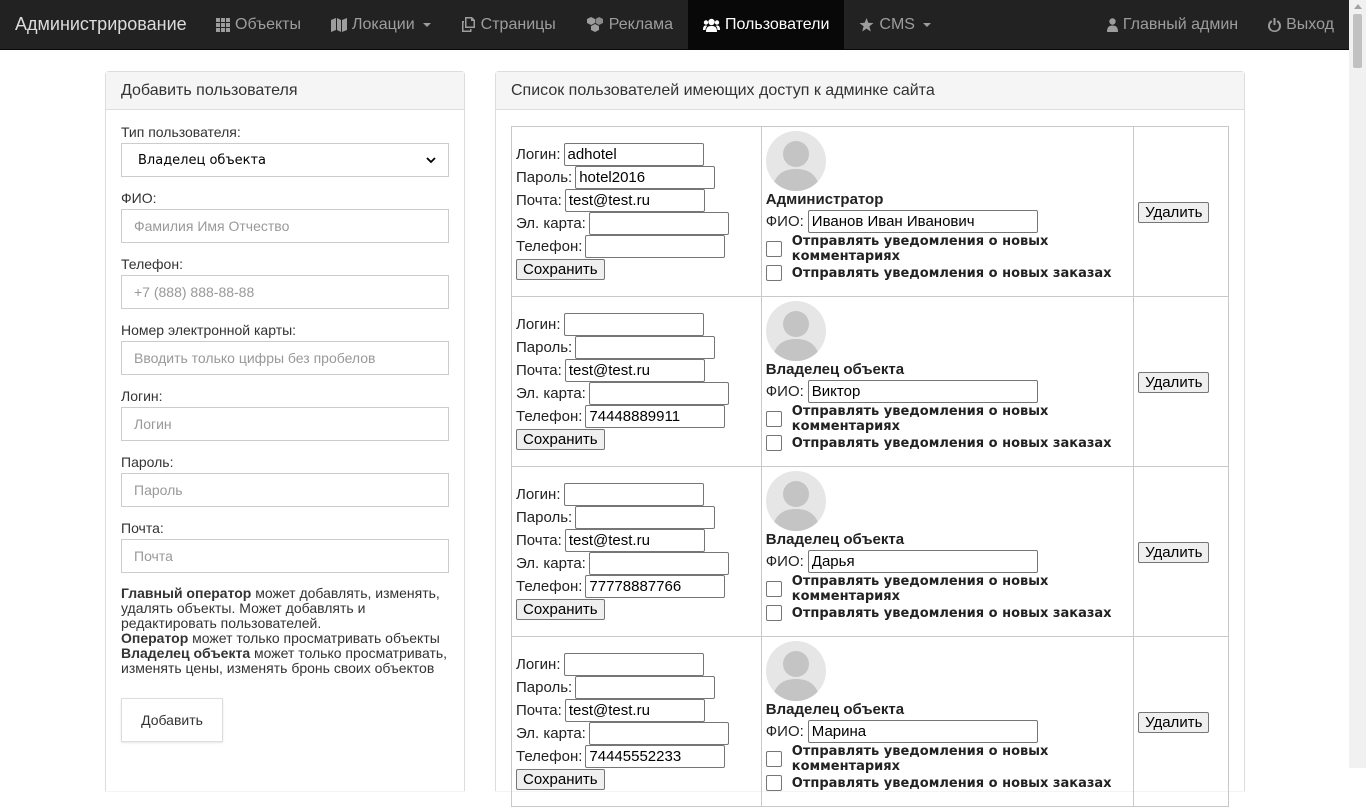 This screenshot has height=807, width=1366. Describe the element at coordinates (1358, 6) in the screenshot. I see `scroll-up-arrow-icon` at that location.